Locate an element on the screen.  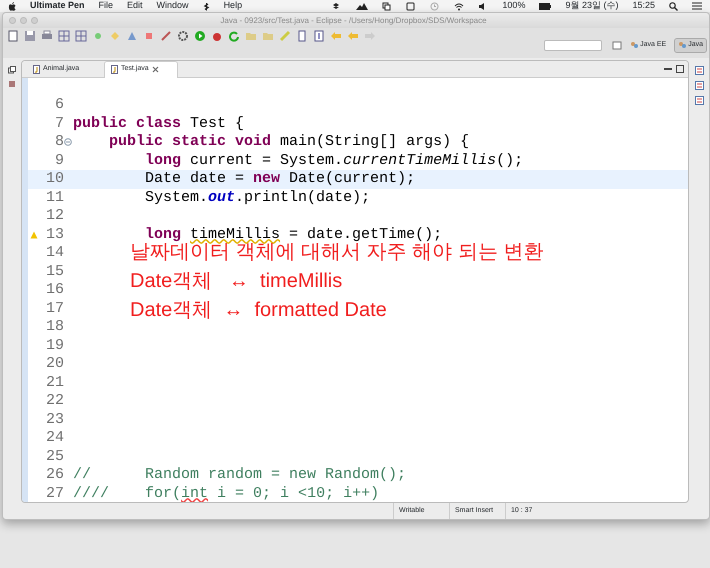
line-number: 15 is located at coordinates (54, 271).